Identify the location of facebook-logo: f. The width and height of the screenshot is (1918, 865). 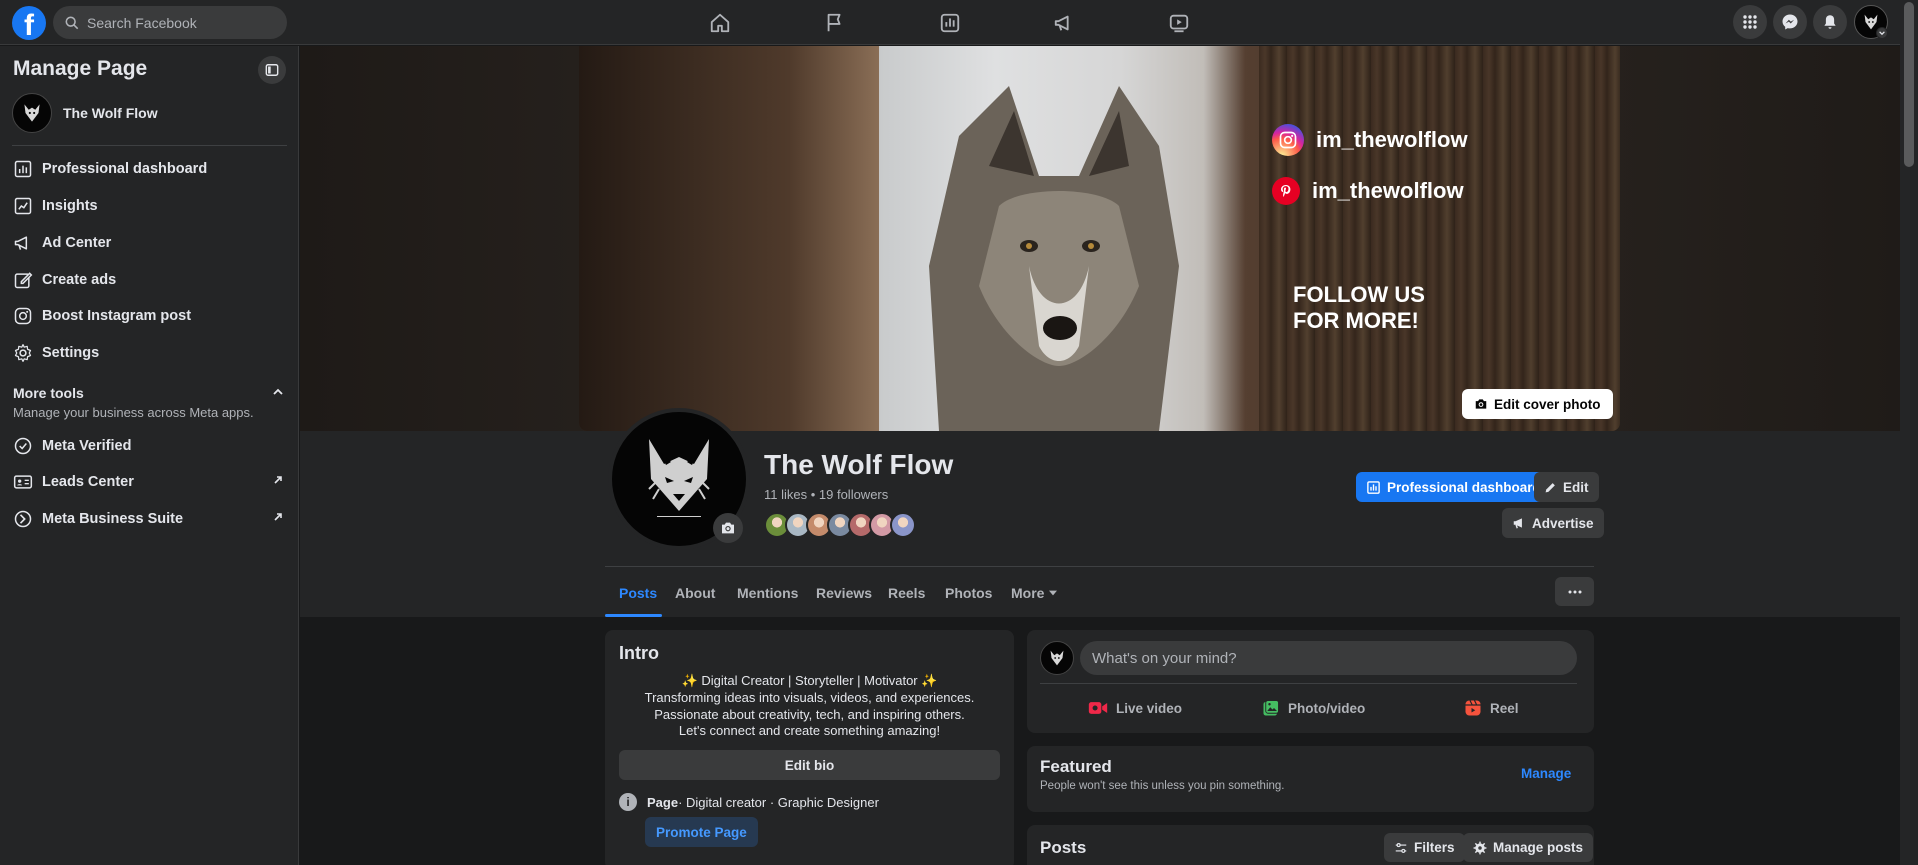
(29, 23).